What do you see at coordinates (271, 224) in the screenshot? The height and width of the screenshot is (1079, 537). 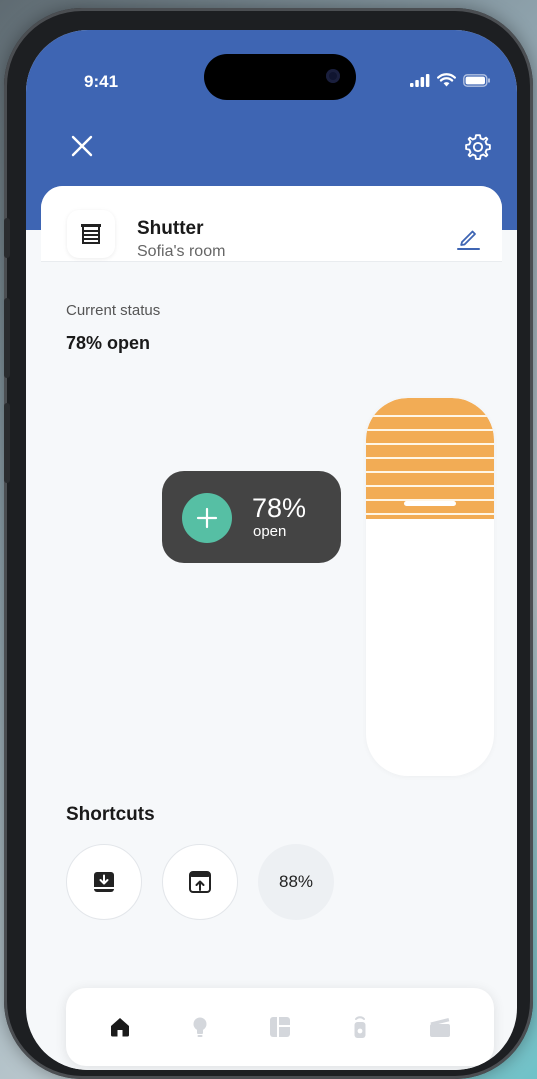 I see `device-header: Shutter Sofia's room` at bounding box center [271, 224].